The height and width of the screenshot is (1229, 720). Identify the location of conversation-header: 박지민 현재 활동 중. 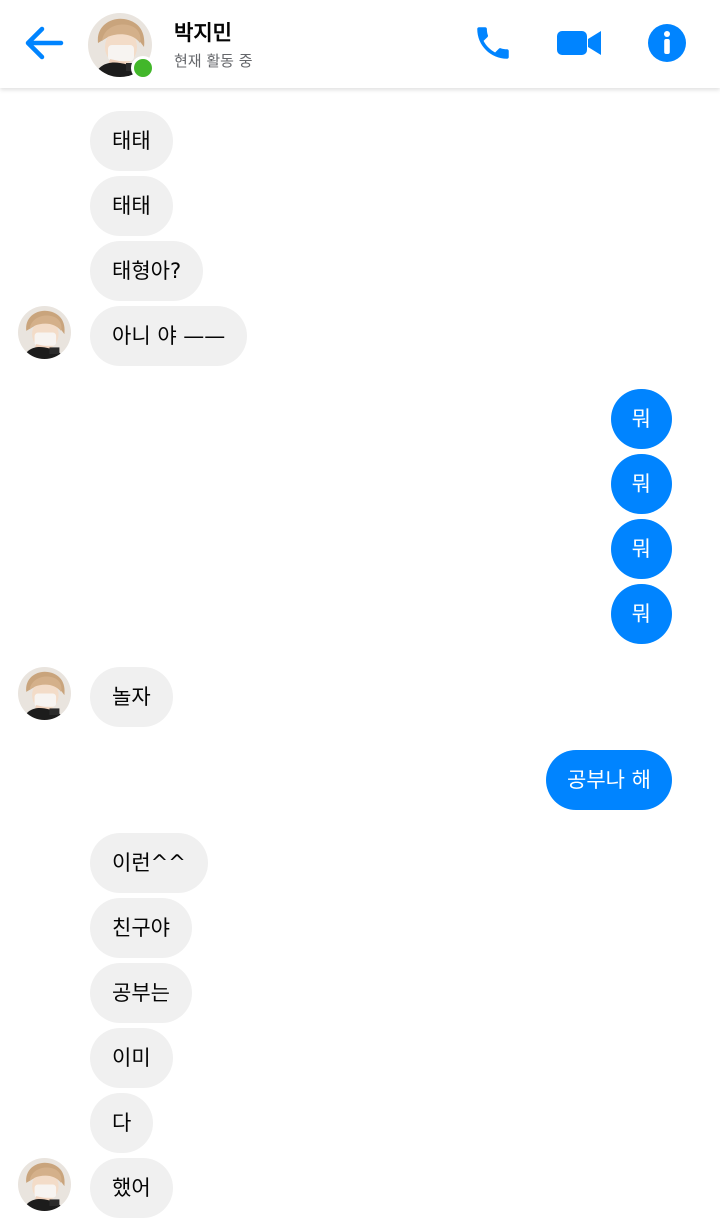
(360, 44).